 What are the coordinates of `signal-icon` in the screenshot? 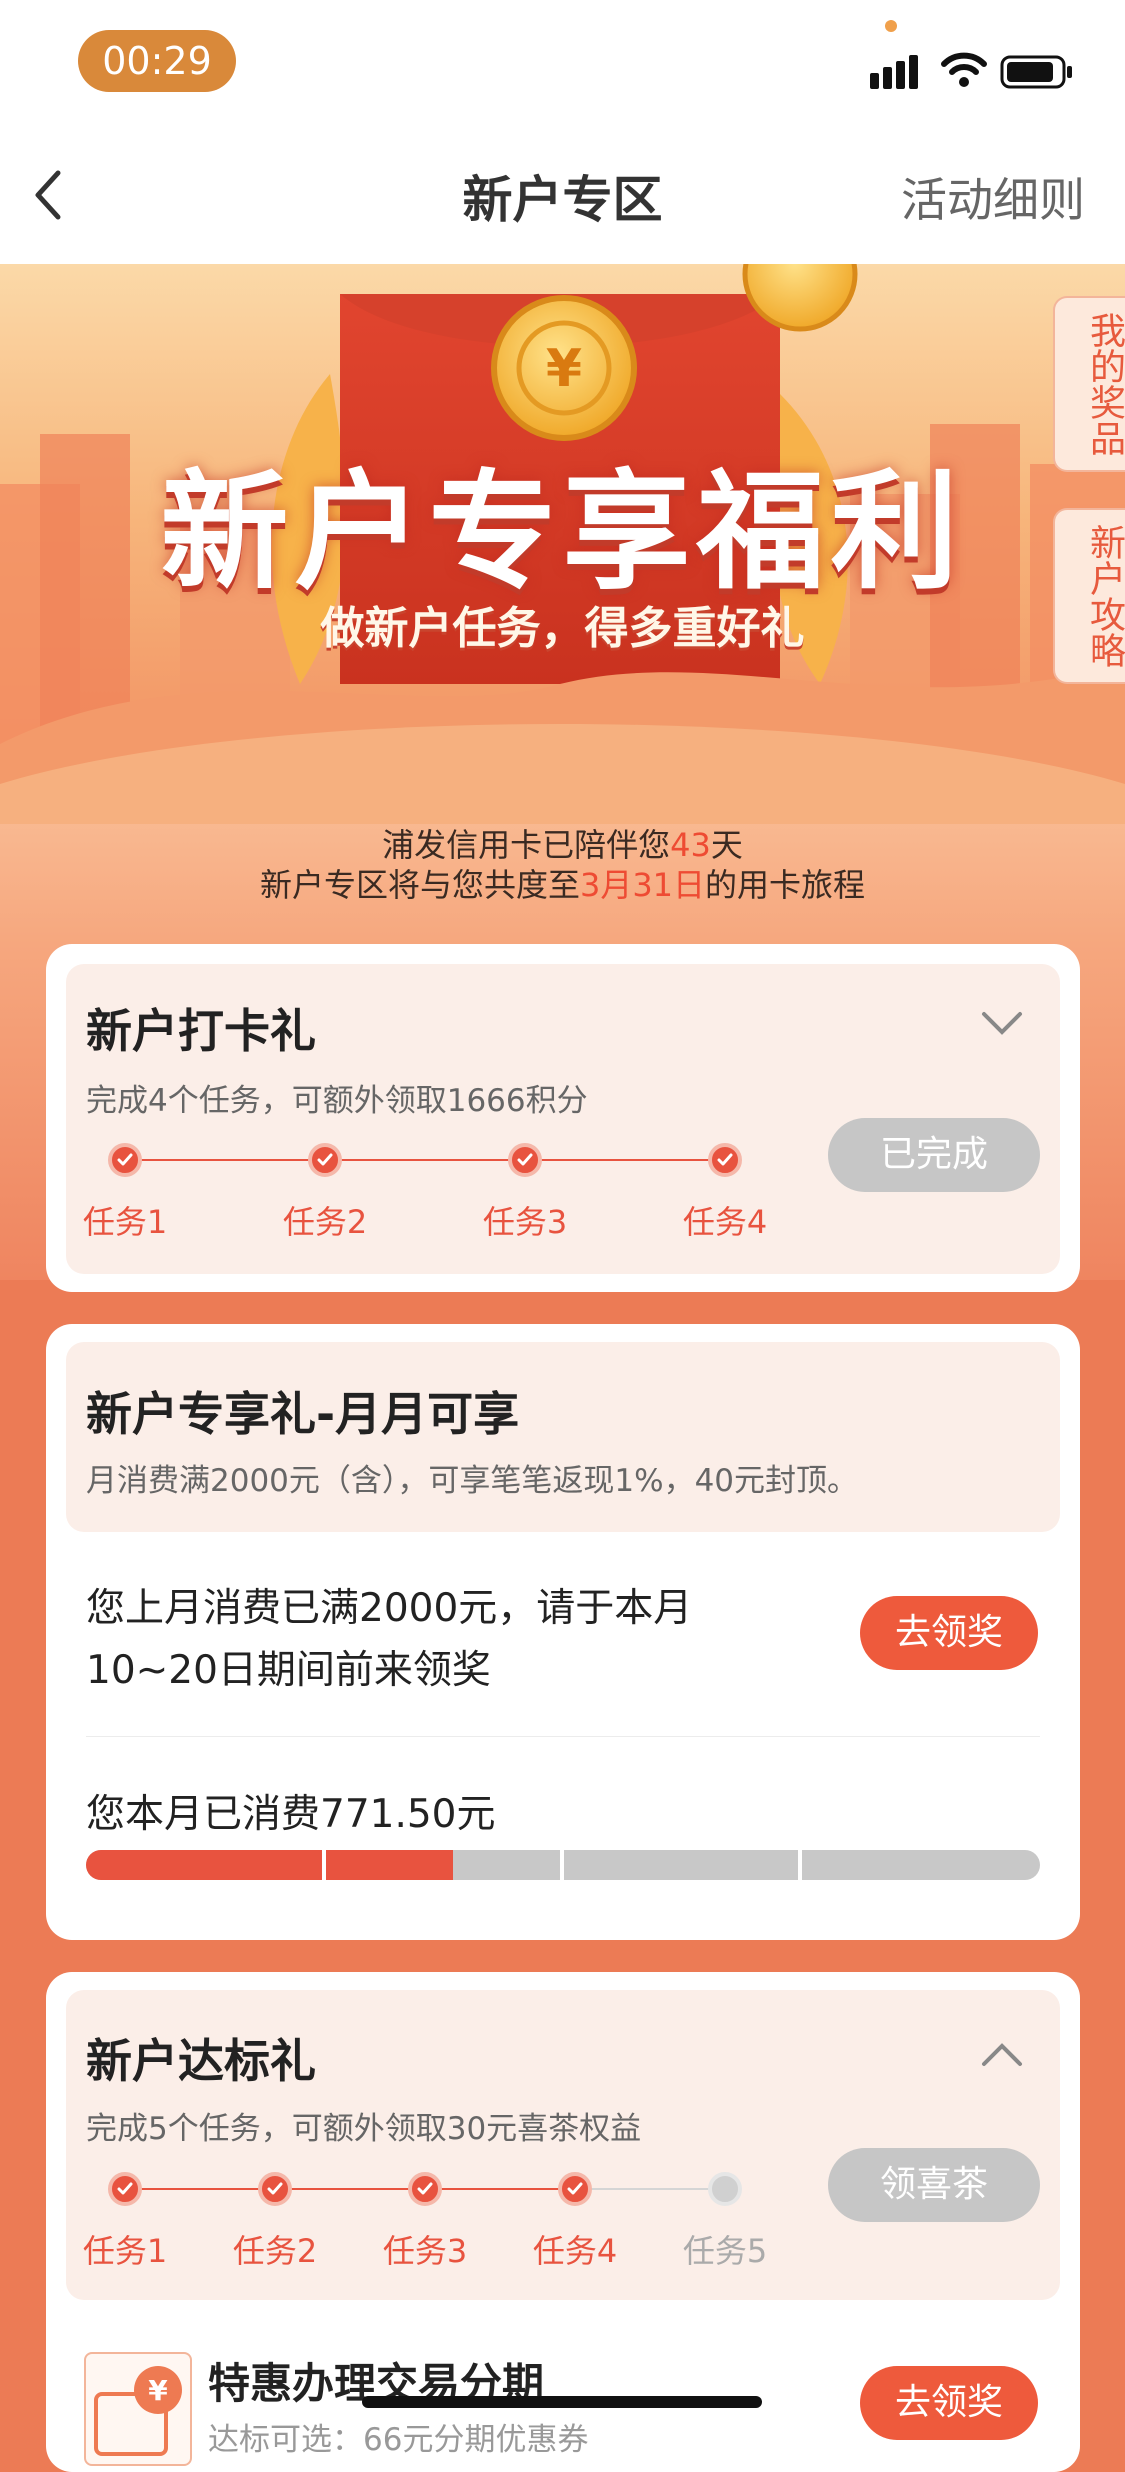 It's located at (894, 72).